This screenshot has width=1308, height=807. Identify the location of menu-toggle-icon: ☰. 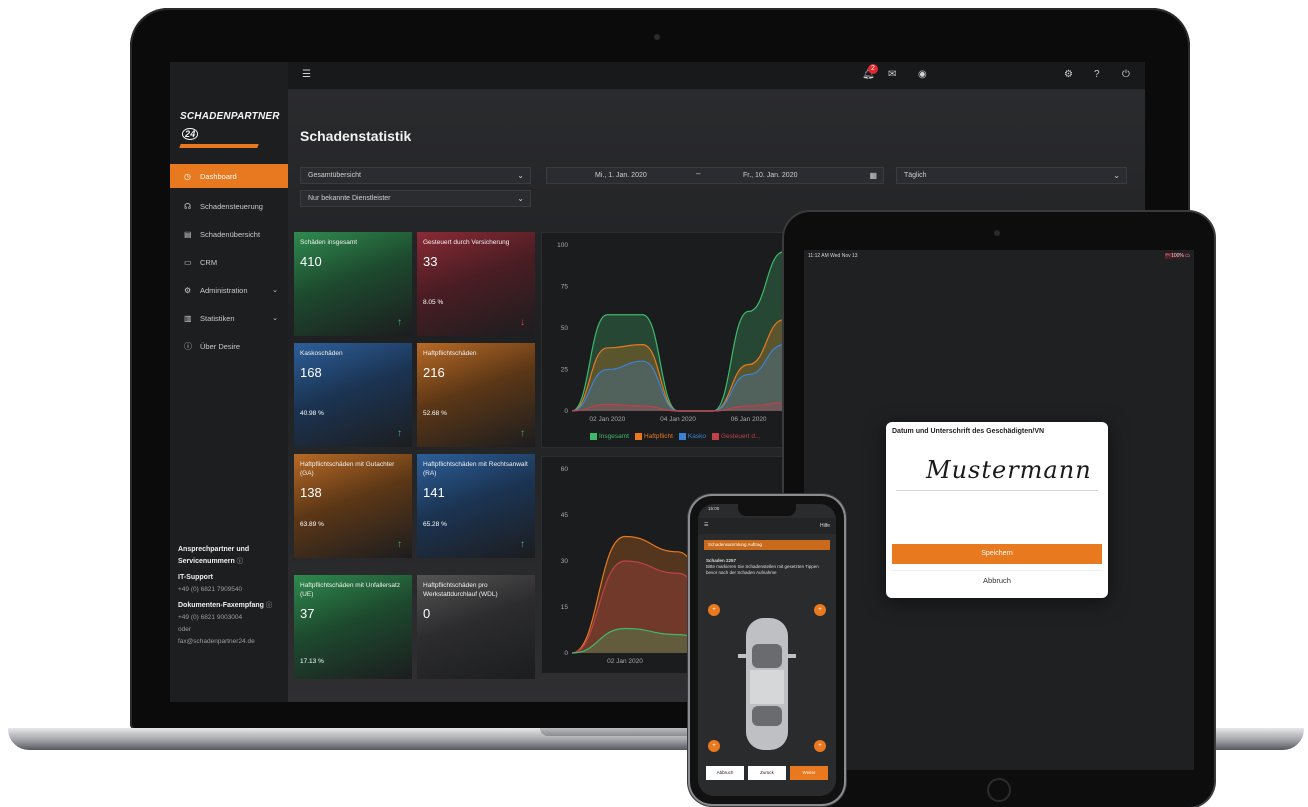
(306, 74).